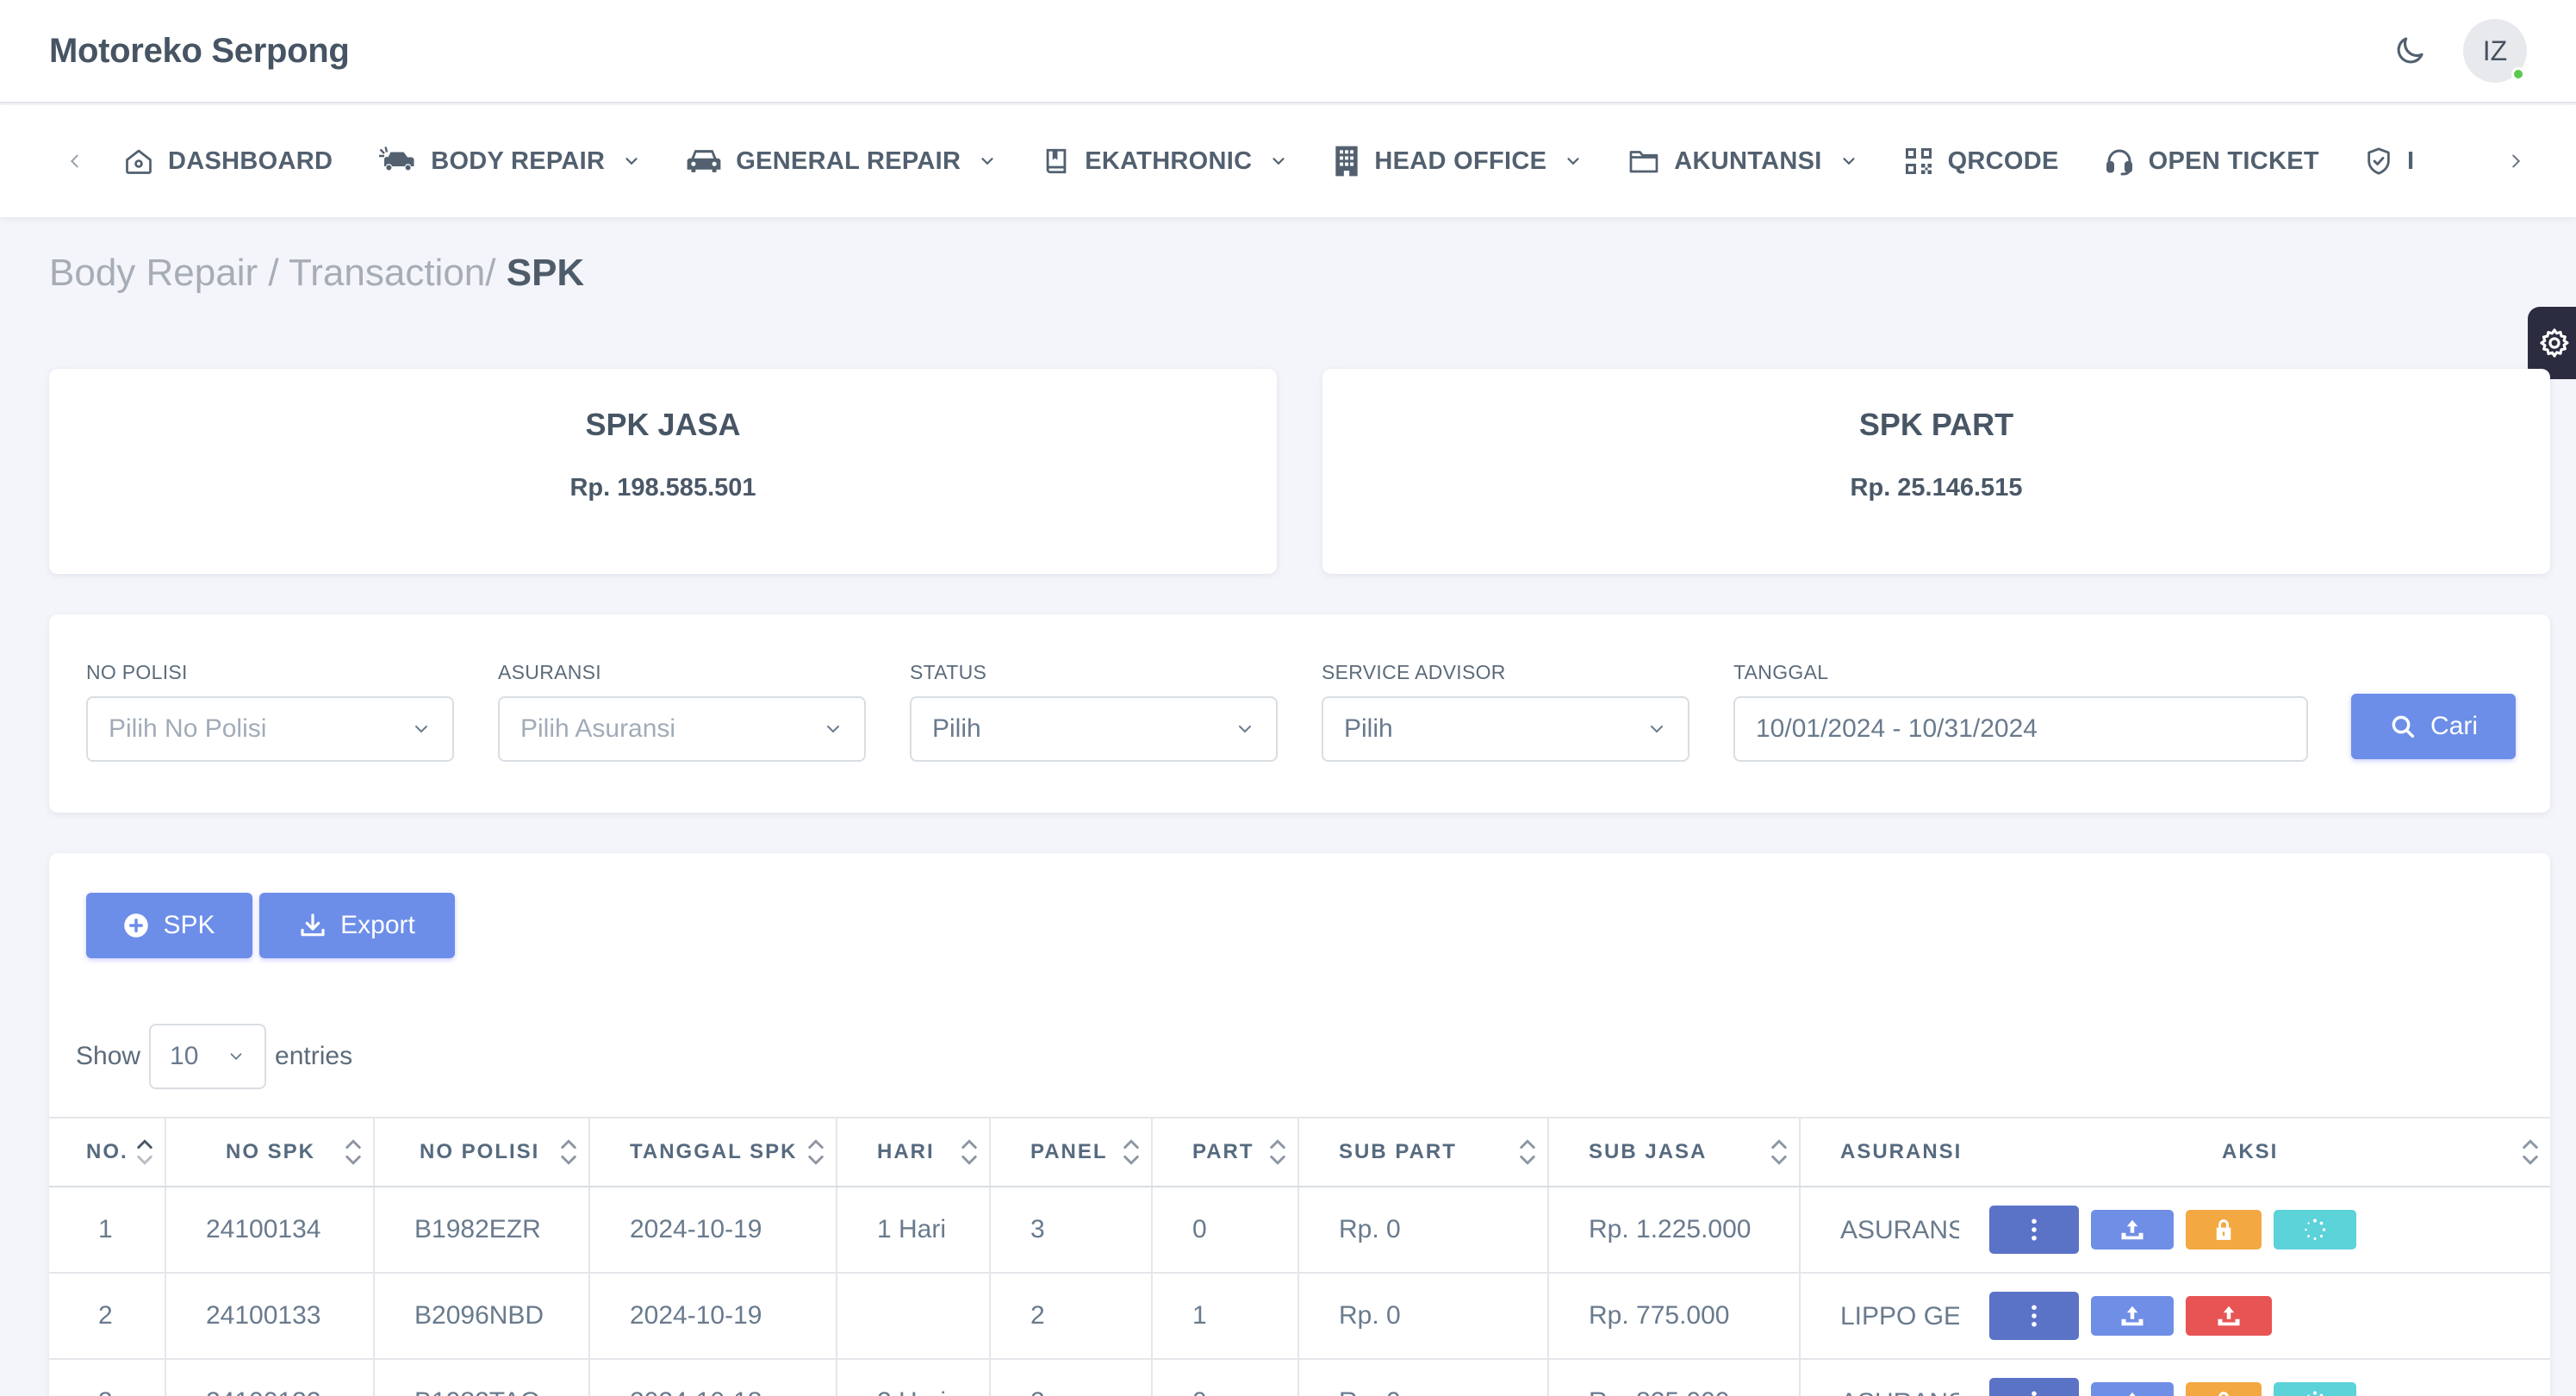  Describe the element at coordinates (713, 1377) in the screenshot. I see `cell-tanggal: 2024-10-18` at that location.